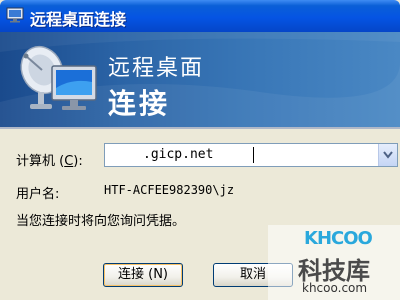 The width and height of the screenshot is (400, 300). I want to click on chevron-down-icon, so click(388, 155).